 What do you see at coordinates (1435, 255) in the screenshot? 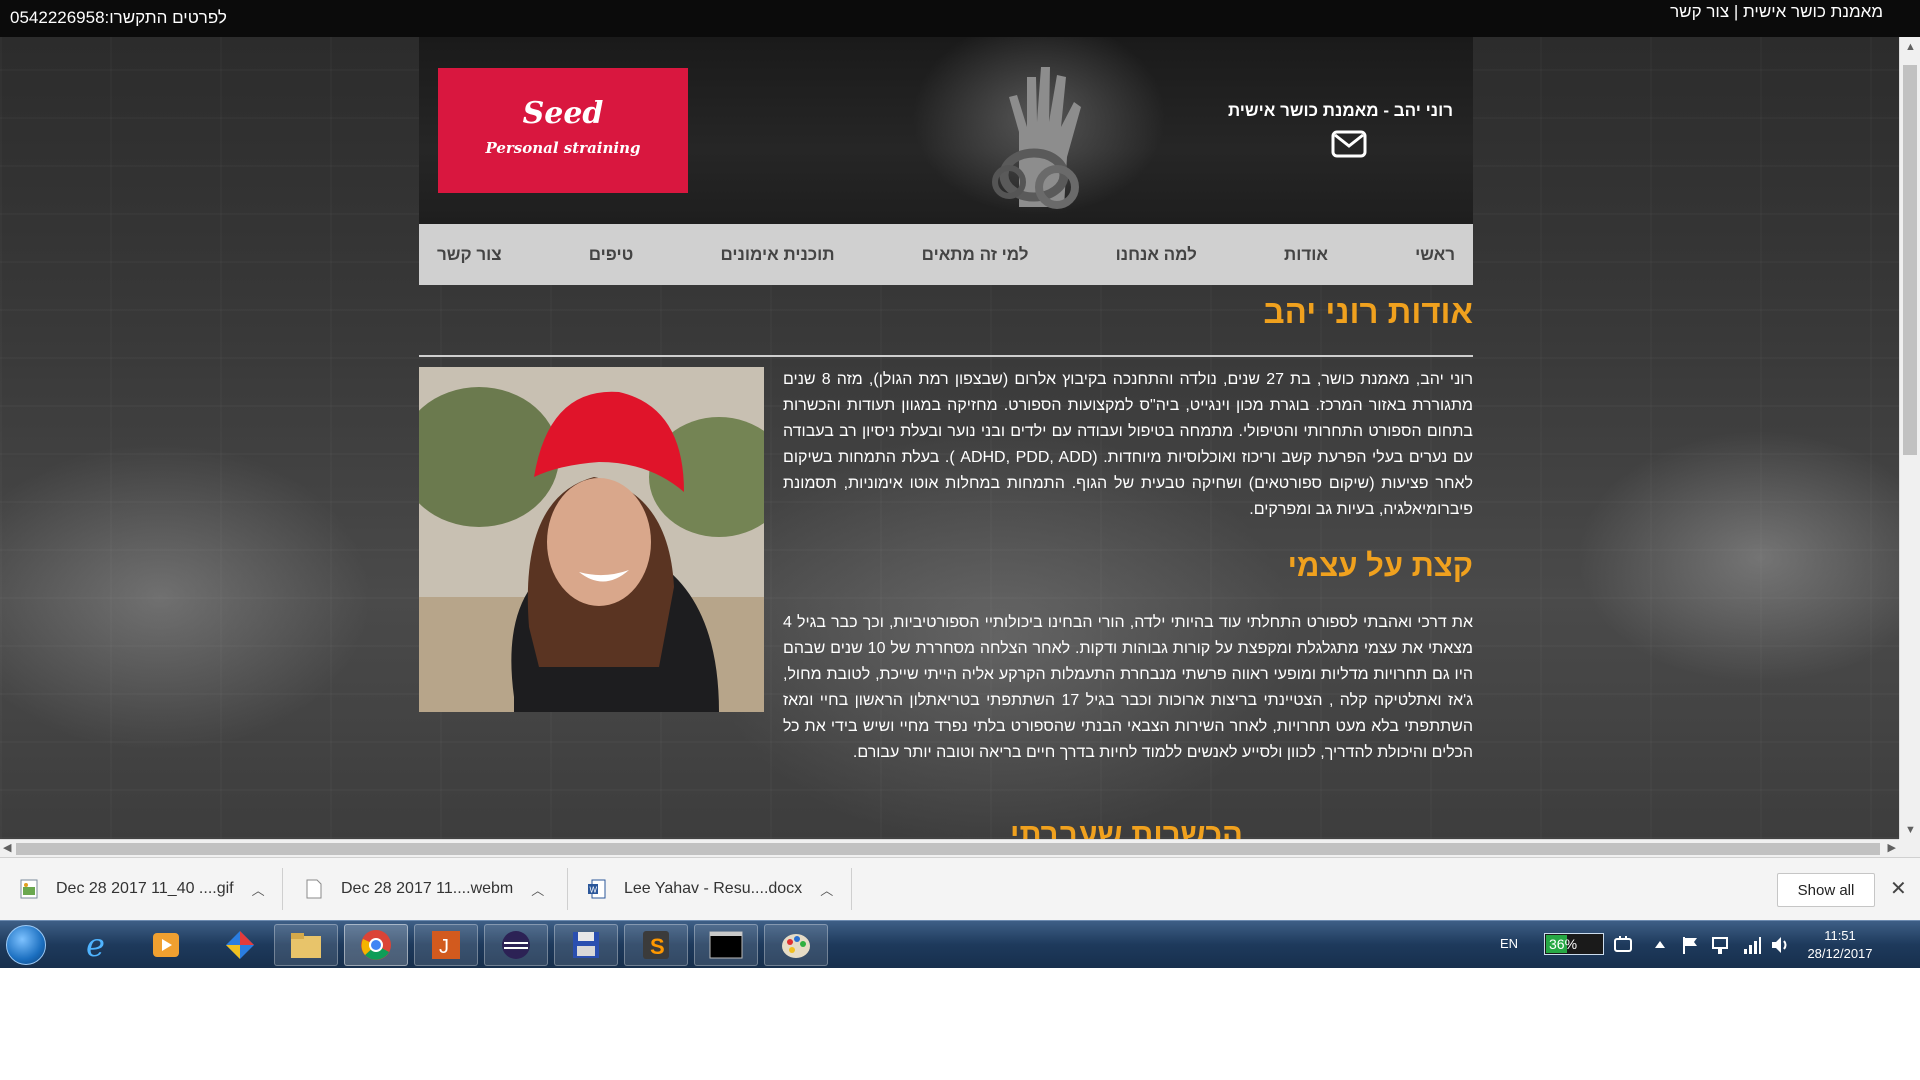
I see `nav-item-home: ראשי` at bounding box center [1435, 255].